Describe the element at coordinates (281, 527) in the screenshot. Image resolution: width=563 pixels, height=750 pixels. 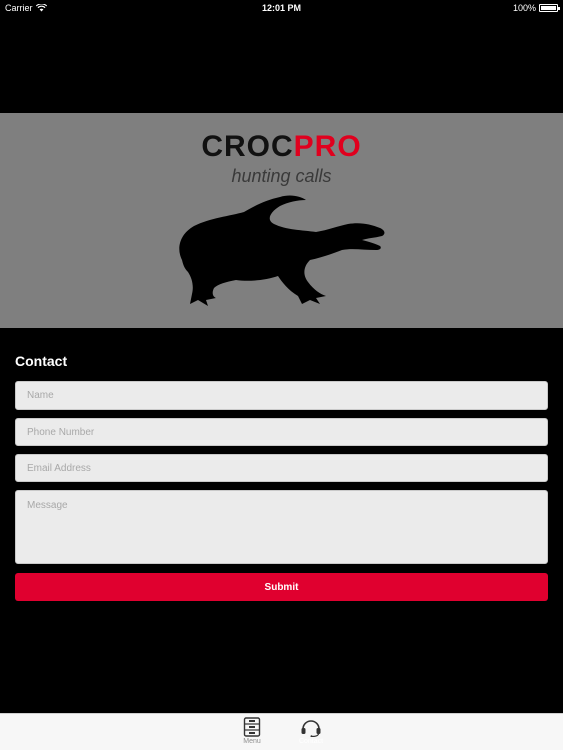
I see `message-textarea` at that location.